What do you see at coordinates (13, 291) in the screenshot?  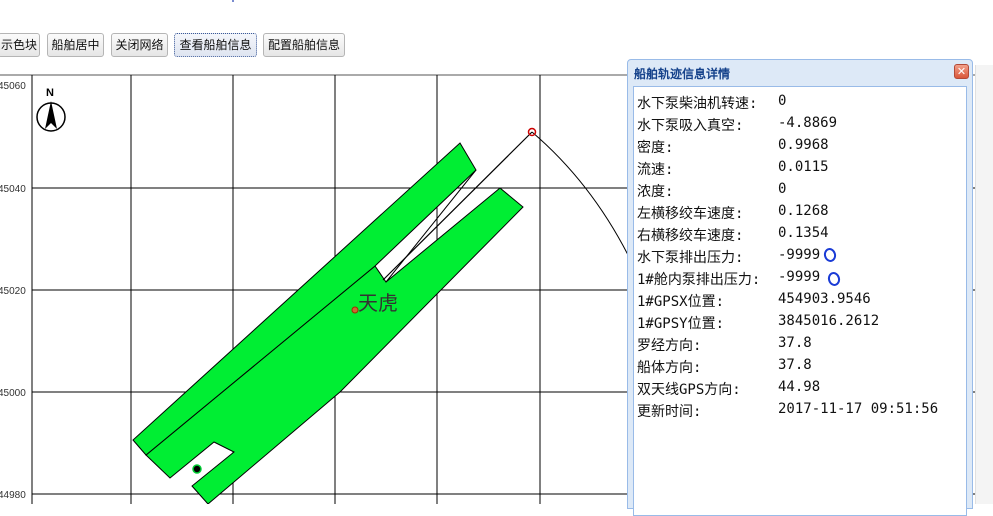 I see `y-tick-label: 45020` at bounding box center [13, 291].